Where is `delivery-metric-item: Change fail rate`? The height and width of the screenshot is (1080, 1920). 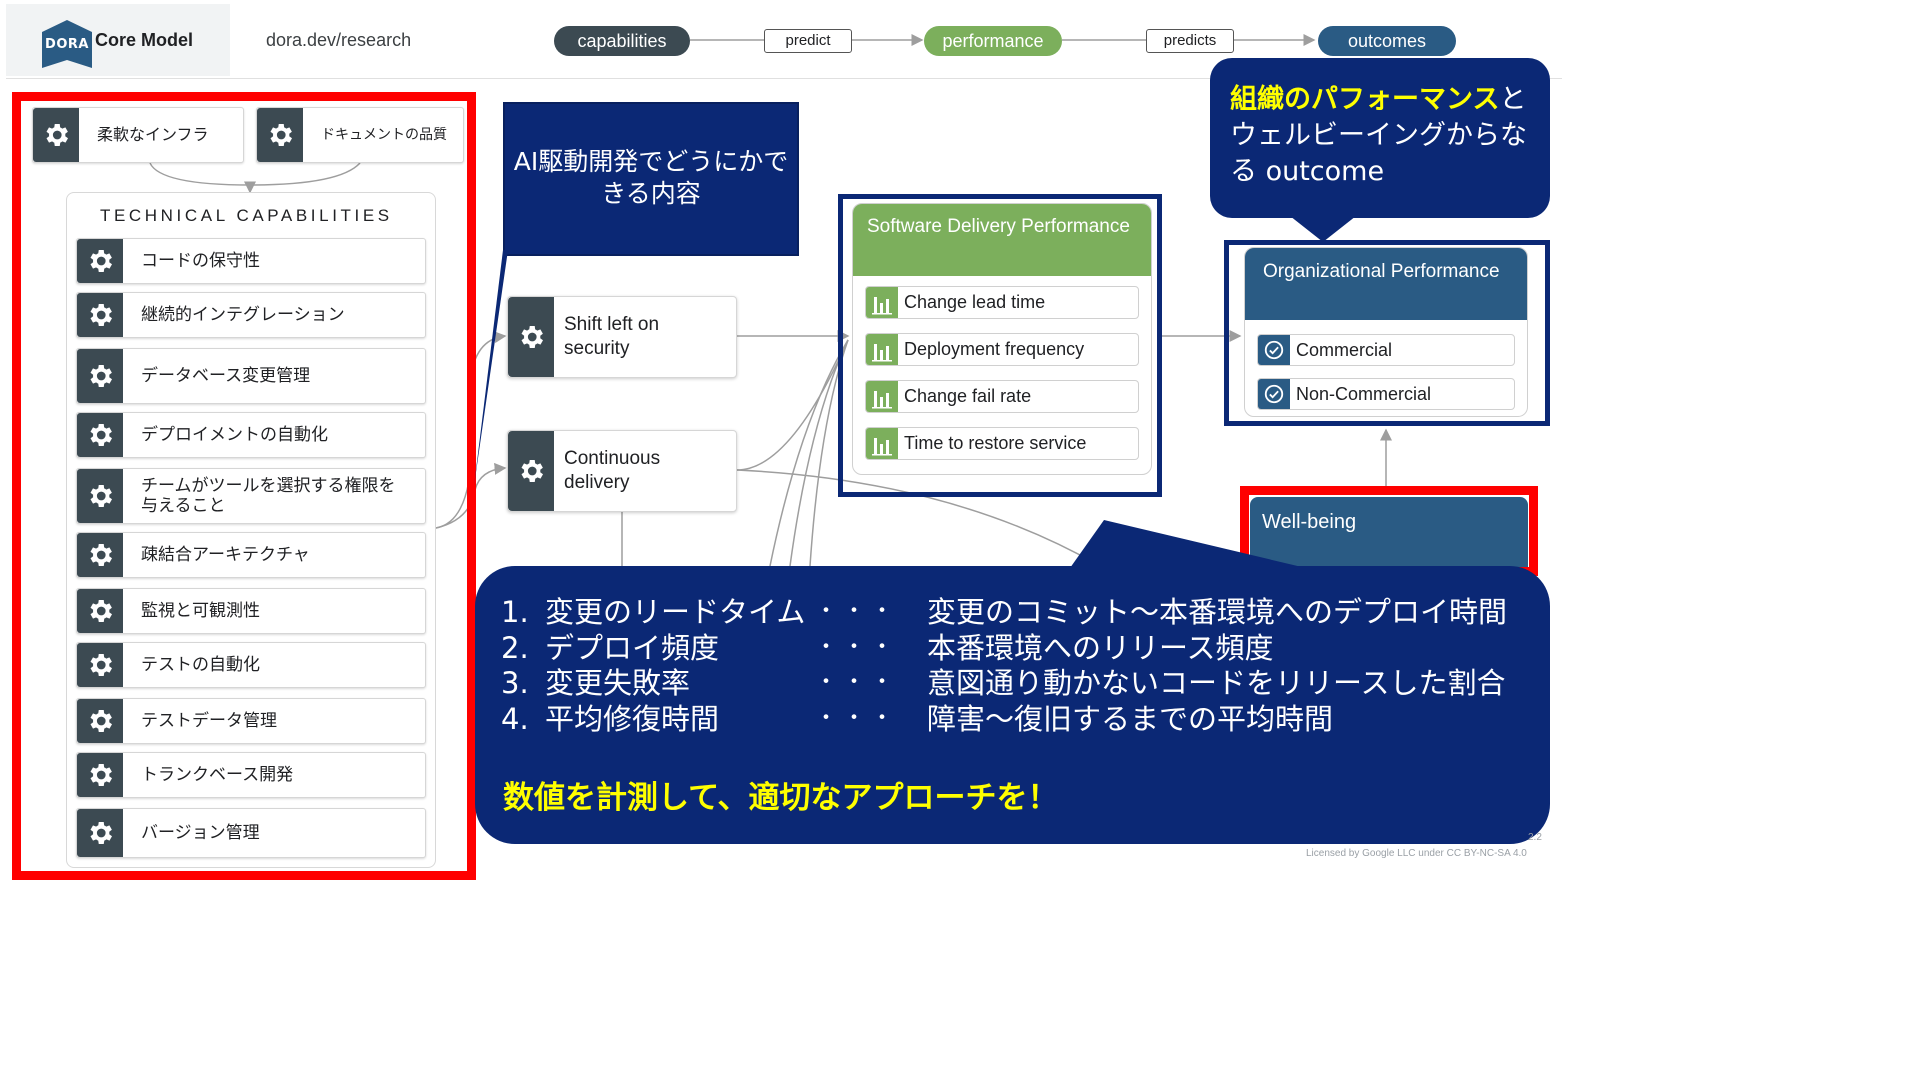 delivery-metric-item: Change fail rate is located at coordinates (1002, 396).